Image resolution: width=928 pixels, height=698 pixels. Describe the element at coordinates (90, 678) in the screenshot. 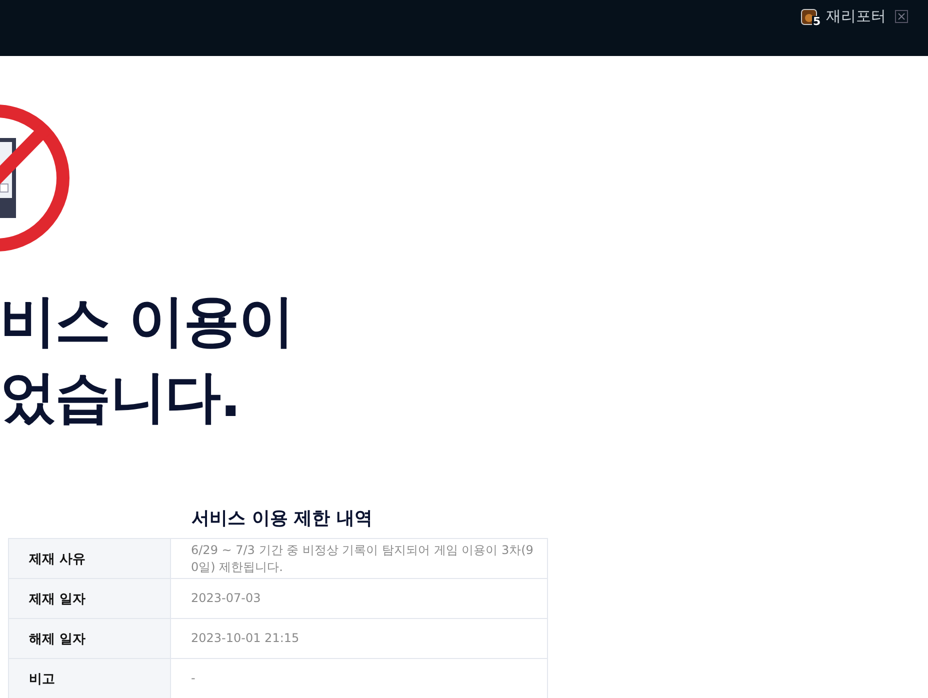

I see `table-header-cell: 비고` at that location.